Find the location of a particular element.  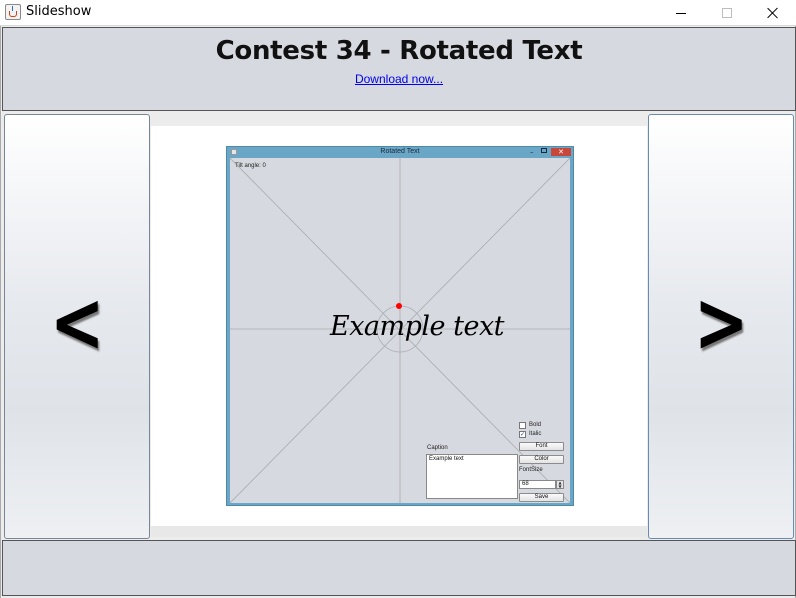

rotated-sample-text: Example text is located at coordinates (417, 326).